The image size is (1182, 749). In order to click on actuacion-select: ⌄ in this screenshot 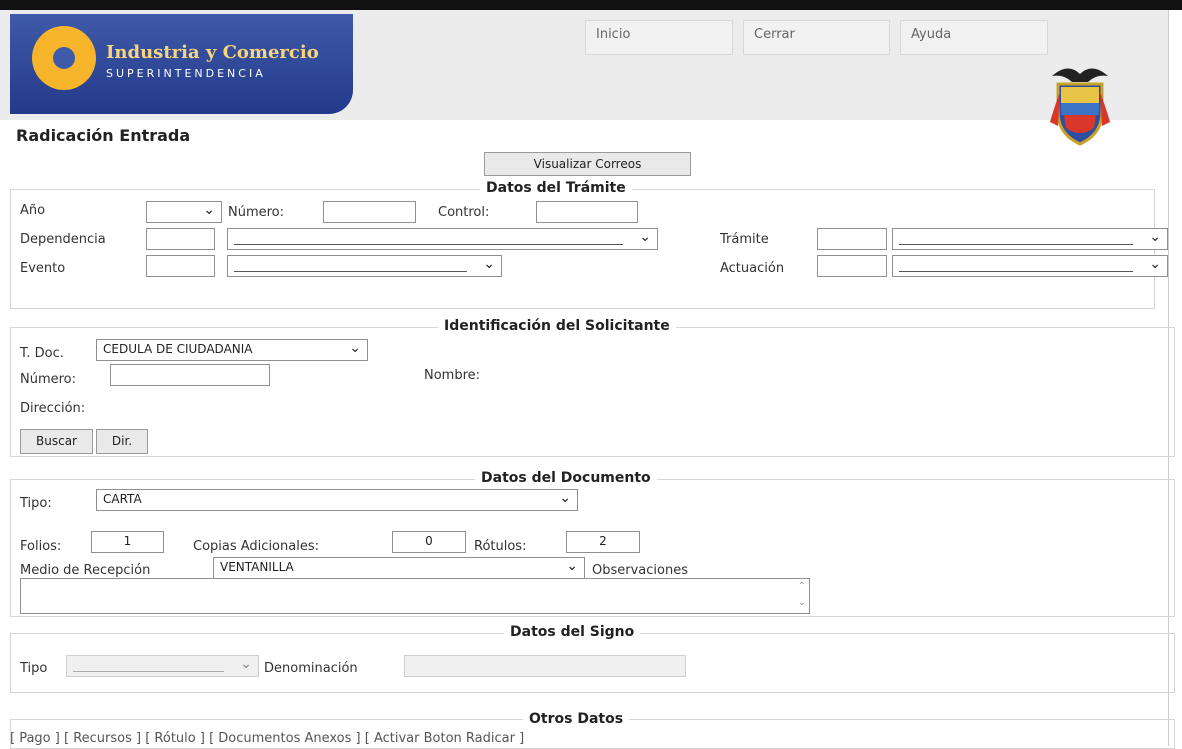, I will do `click(1030, 266)`.